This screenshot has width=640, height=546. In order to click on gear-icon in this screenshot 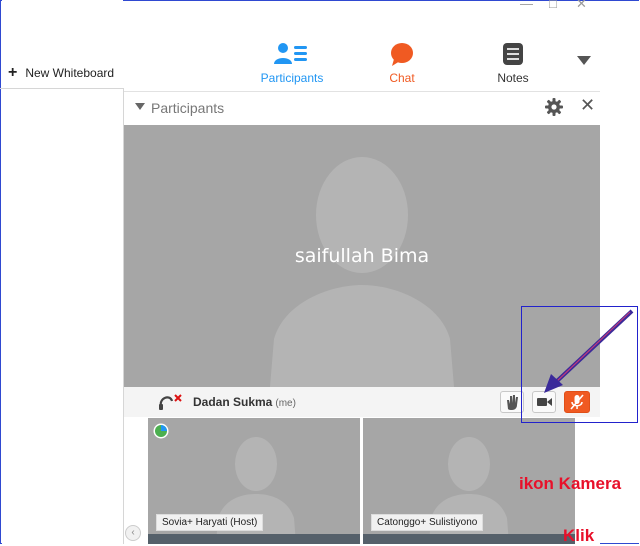, I will do `click(554, 107)`.